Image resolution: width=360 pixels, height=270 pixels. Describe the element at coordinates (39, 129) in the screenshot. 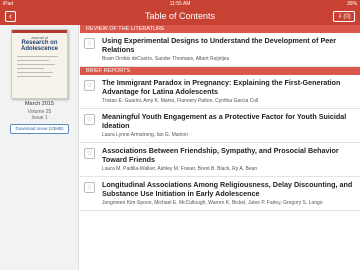

I see `download-issue-button: Download Issue (23MB)` at that location.